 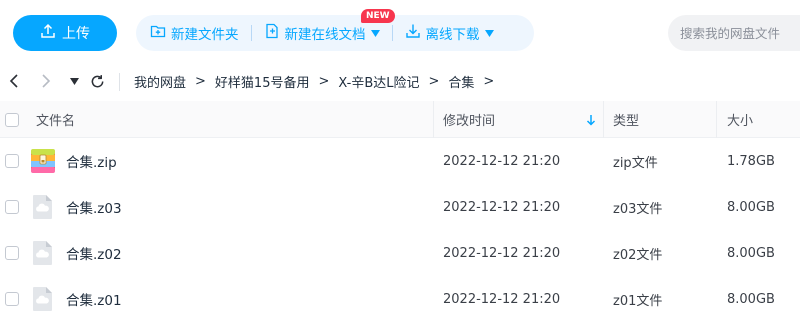 I want to click on forward-arrow-icon, so click(x=46, y=81).